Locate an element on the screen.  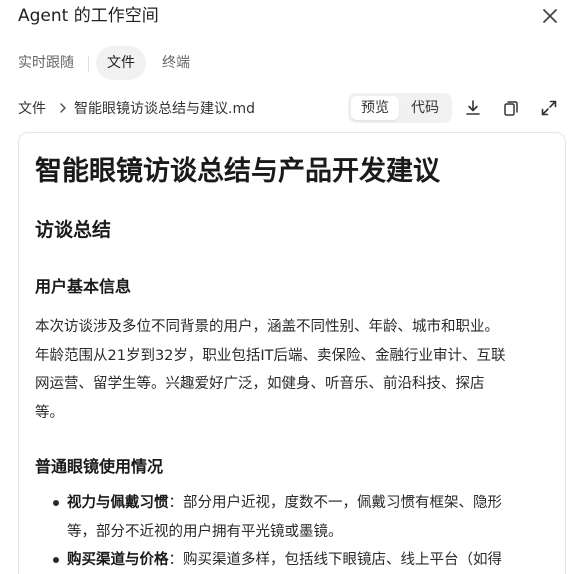
list-item: 购买渠道与价格：购买渠道多样，包括线下眼镜店、线上平台（如得 is located at coordinates (293, 560).